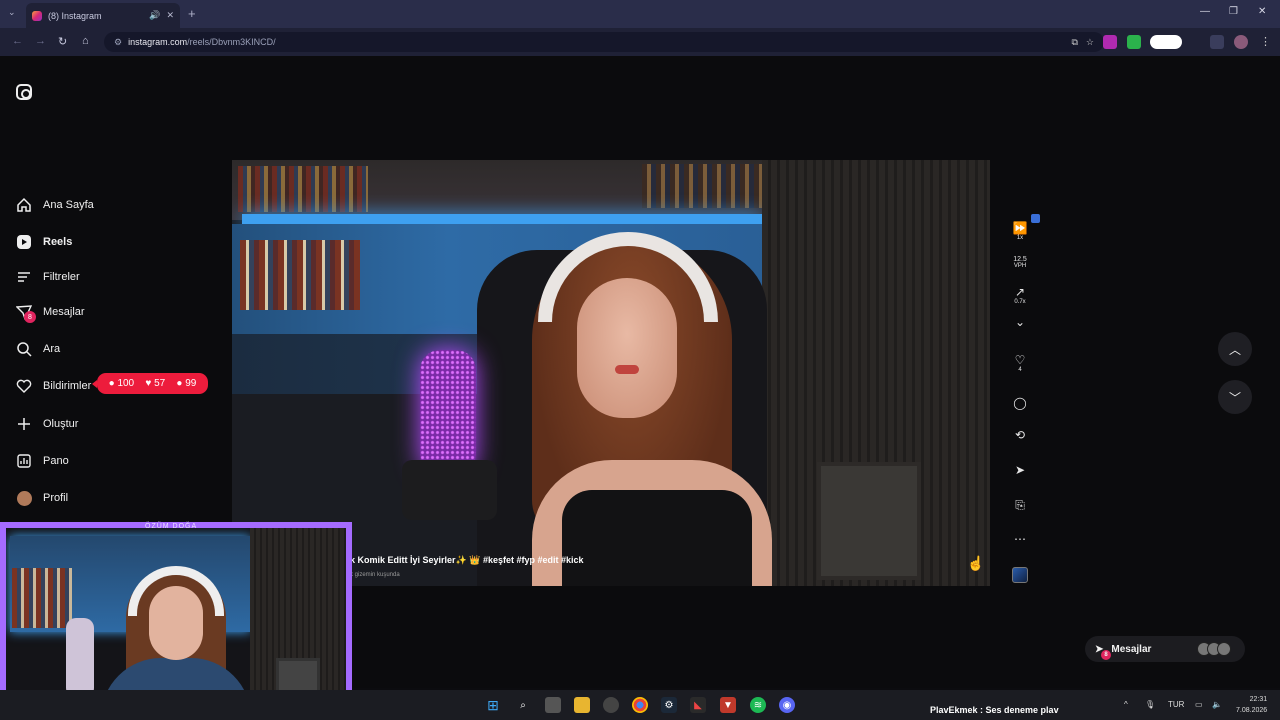  Describe the element at coordinates (62, 41) in the screenshot. I see `reload-icon: ↻` at that location.